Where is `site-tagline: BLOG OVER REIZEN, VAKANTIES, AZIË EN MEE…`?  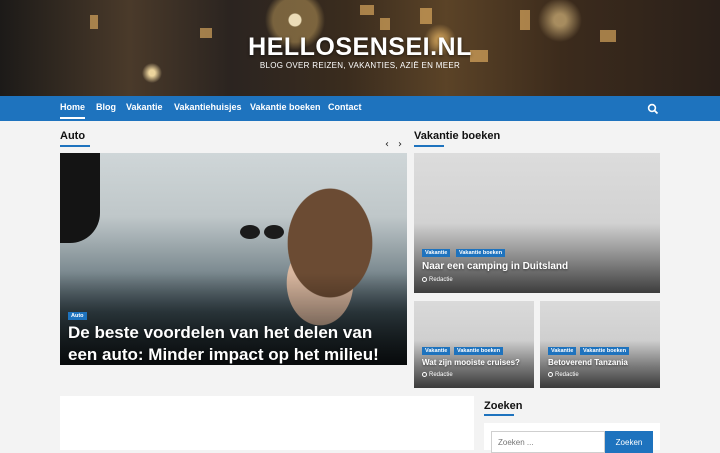
site-tagline: BLOG OVER REIZEN, VAKANTIES, AZIË EN MEE… is located at coordinates (360, 65).